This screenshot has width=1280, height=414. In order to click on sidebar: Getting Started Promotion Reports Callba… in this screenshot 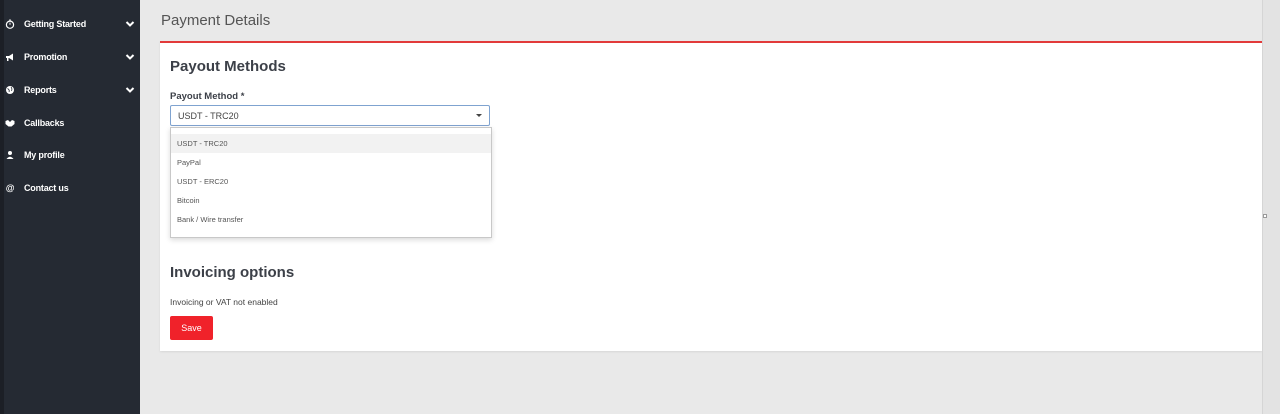, I will do `click(72, 207)`.